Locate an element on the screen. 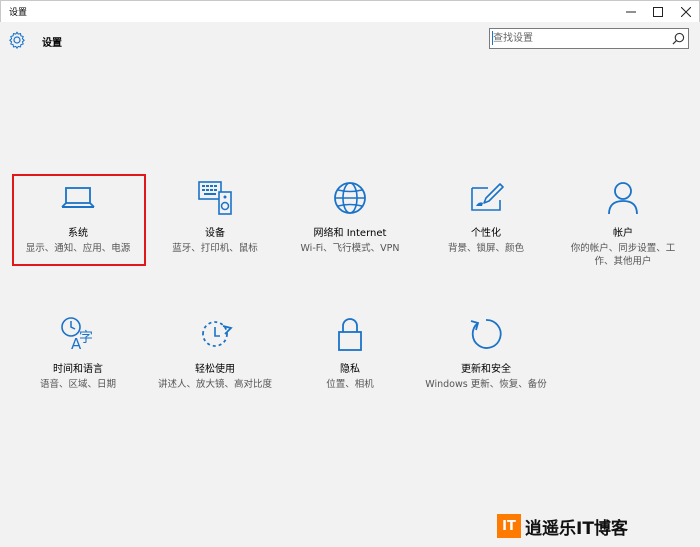  tile-network: 网络和 Internet Wi-Fi、飞行模式、VPN is located at coordinates (350, 217).